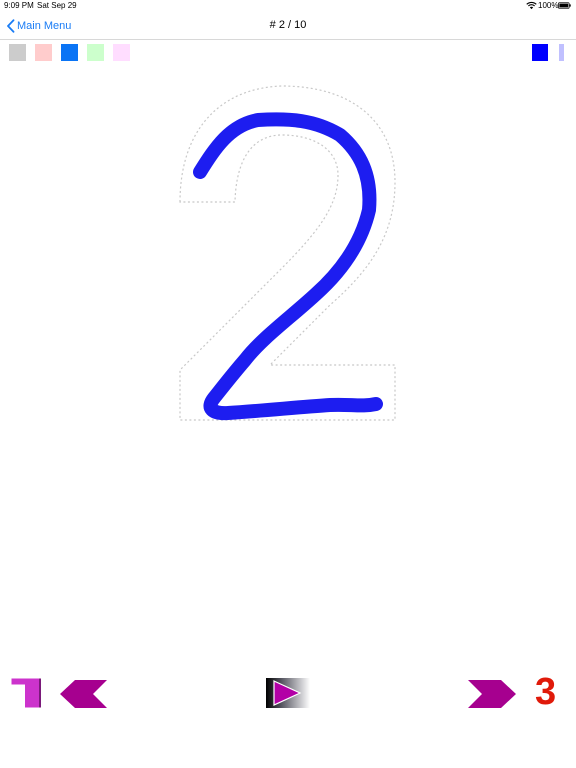 Image resolution: width=576 pixels, height=768 pixels. I want to click on arrow-left-icon, so click(83, 694).